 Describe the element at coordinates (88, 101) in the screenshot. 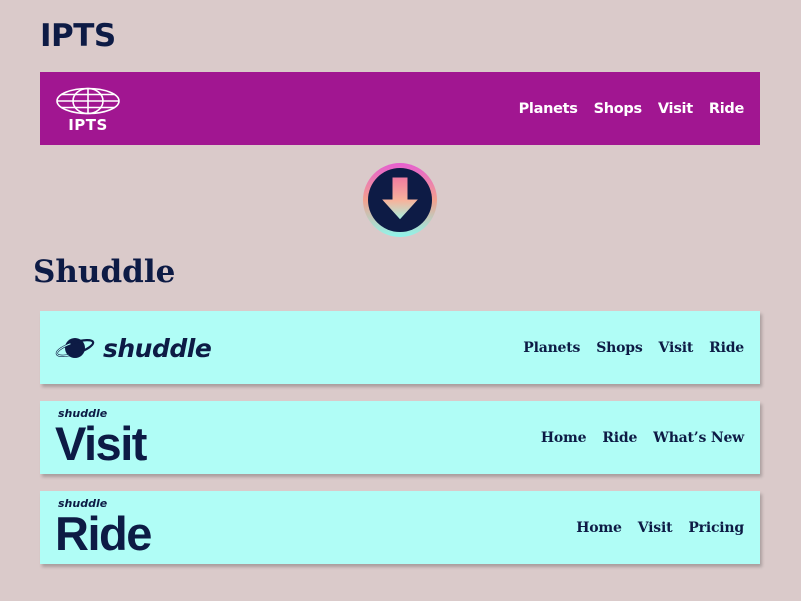

I see `globe-icon` at that location.